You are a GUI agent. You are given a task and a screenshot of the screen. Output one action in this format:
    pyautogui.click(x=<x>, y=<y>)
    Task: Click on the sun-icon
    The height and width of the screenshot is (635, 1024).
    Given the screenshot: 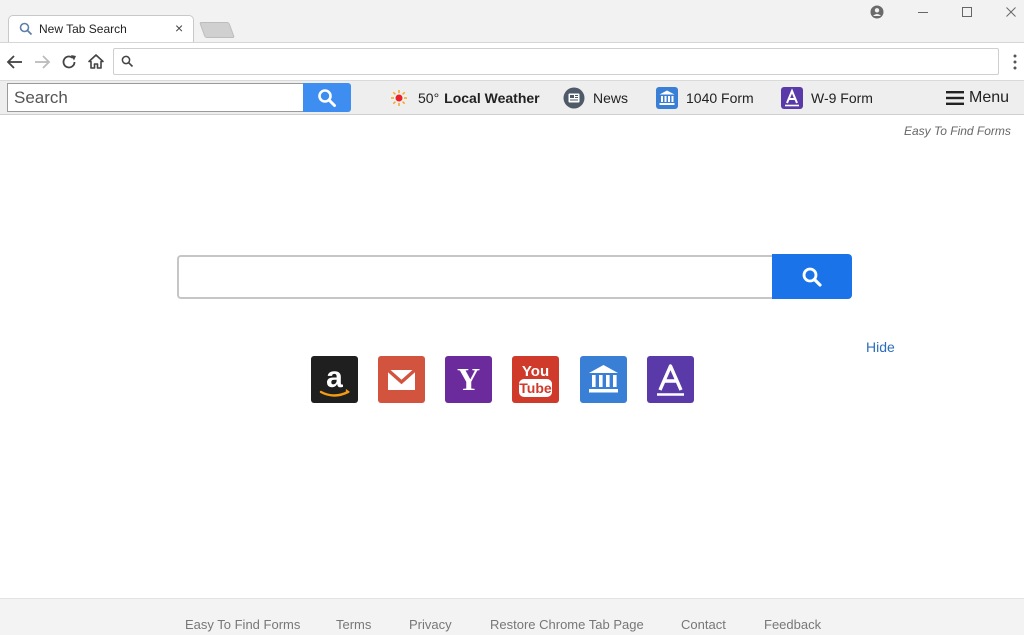 What is the action you would take?
    pyautogui.click(x=399, y=98)
    